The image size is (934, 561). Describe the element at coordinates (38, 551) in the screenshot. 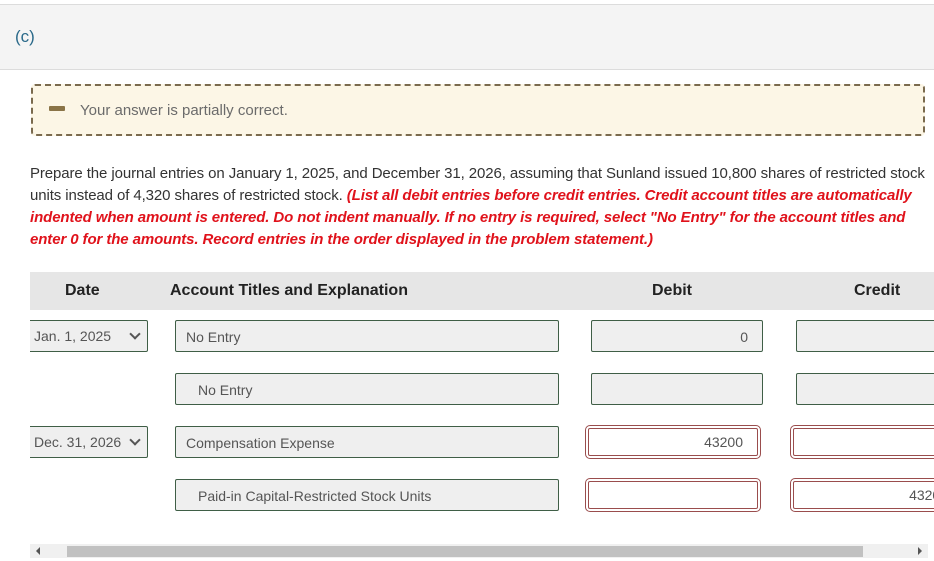

I see `scroll-left-arrow-icon` at that location.